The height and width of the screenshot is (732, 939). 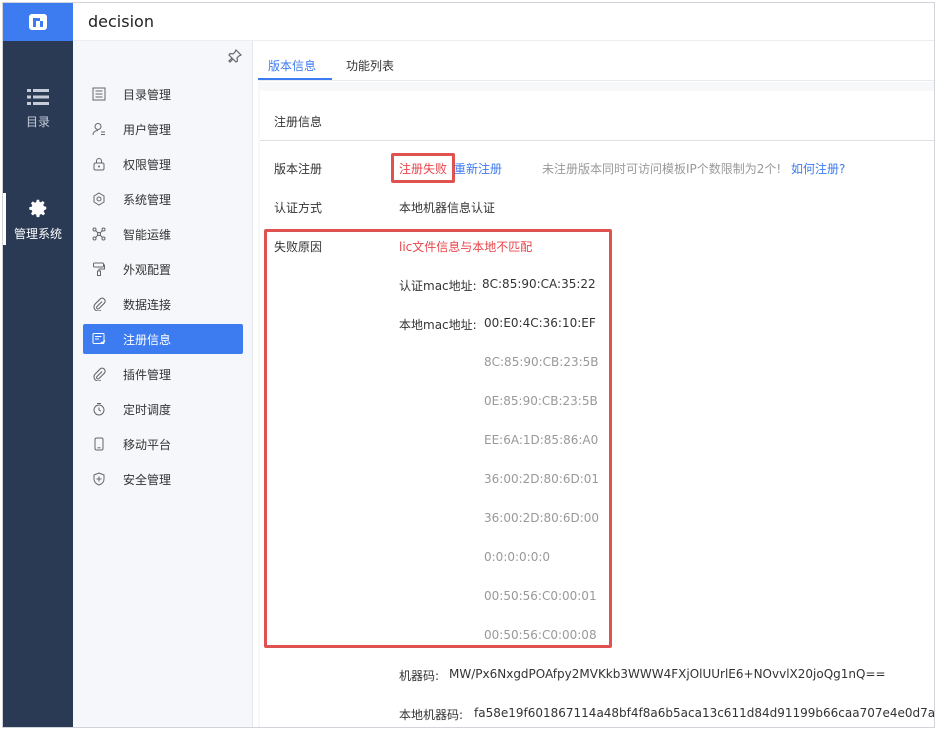 What do you see at coordinates (419, 676) in the screenshot?
I see `machine-code-label: 机器码:` at bounding box center [419, 676].